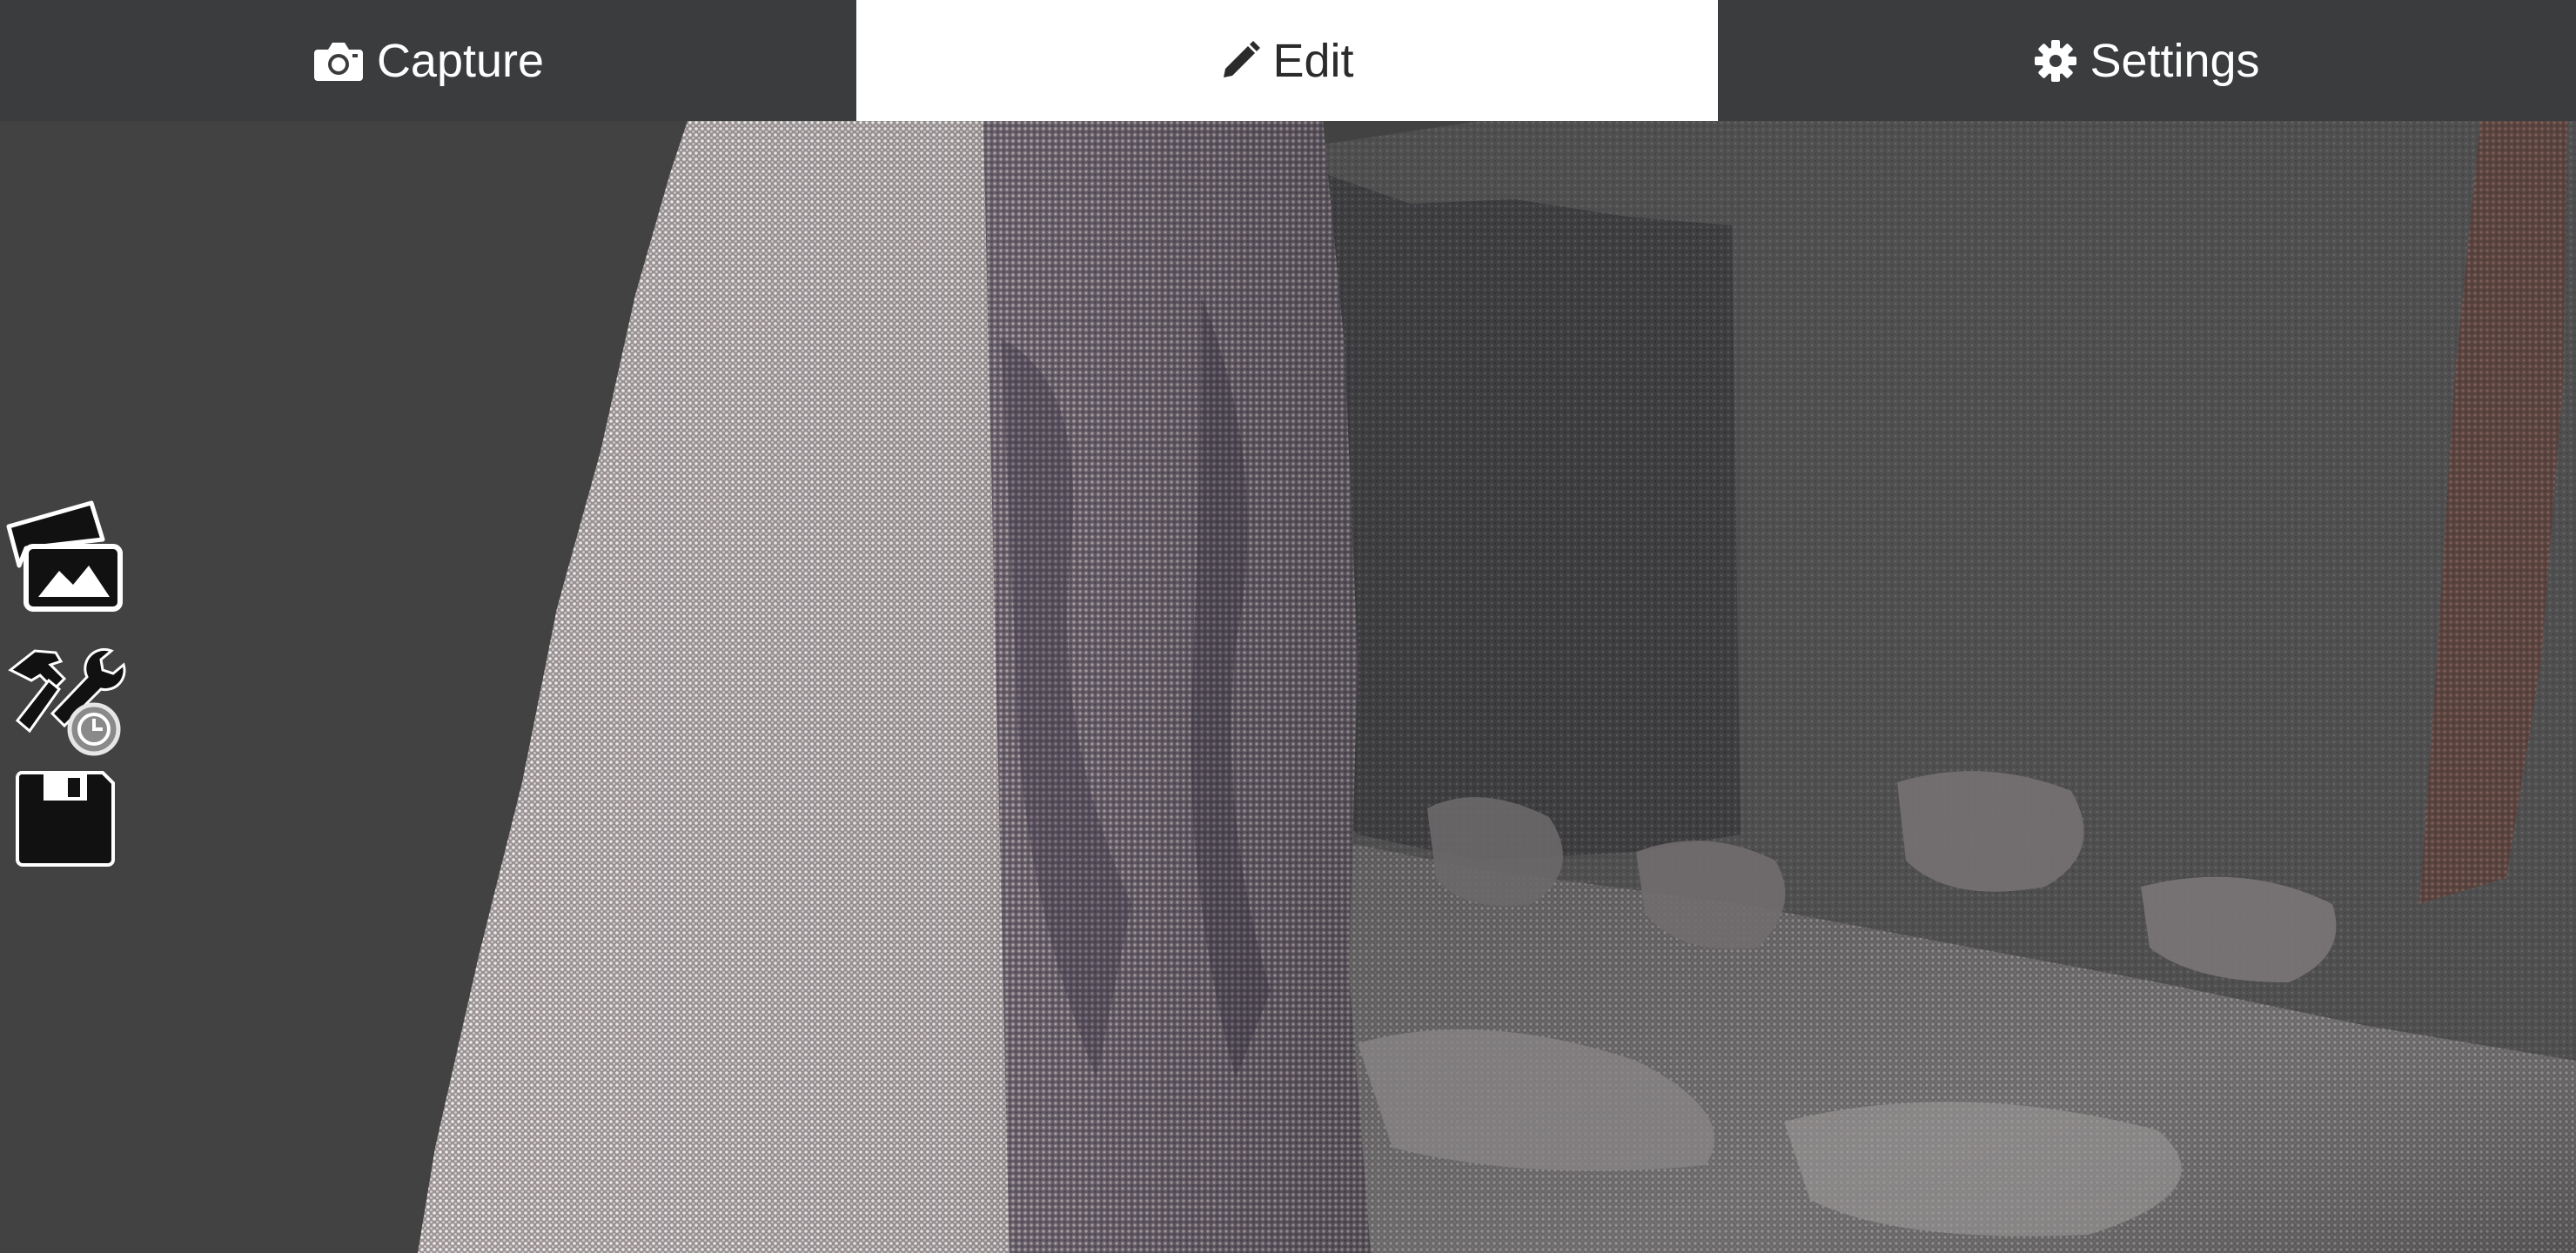 This screenshot has height=1253, width=2576. I want to click on gallery-button, so click(65, 554).